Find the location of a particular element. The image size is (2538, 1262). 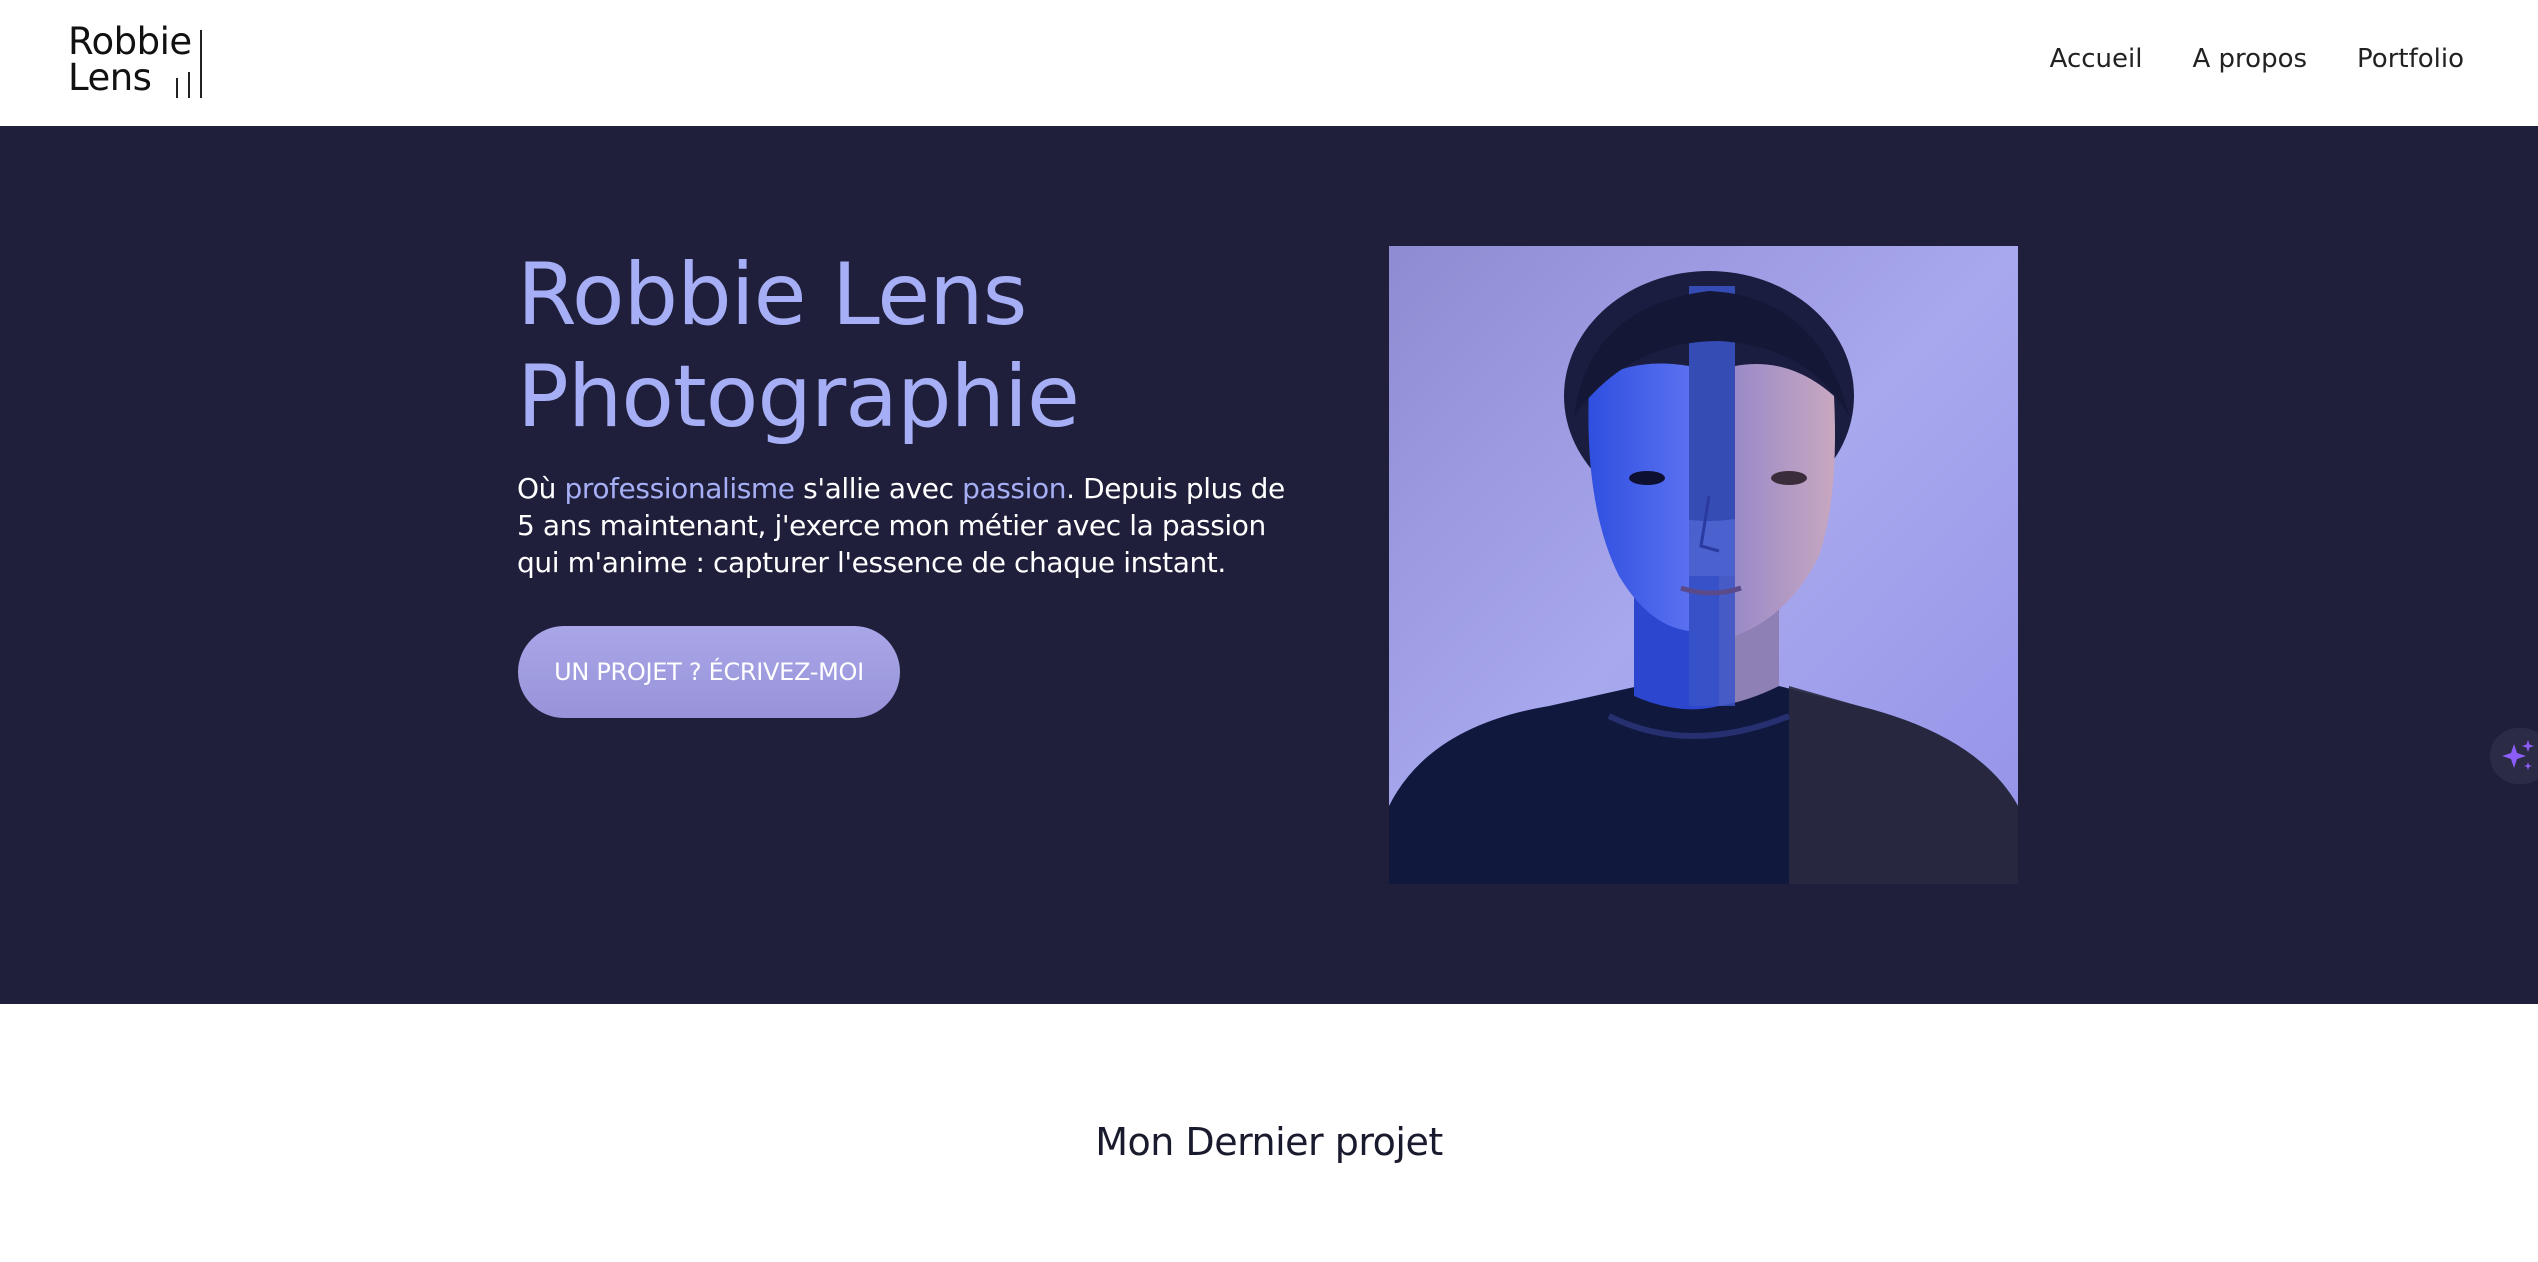

logo: Robbie Lens is located at coordinates (138, 59).